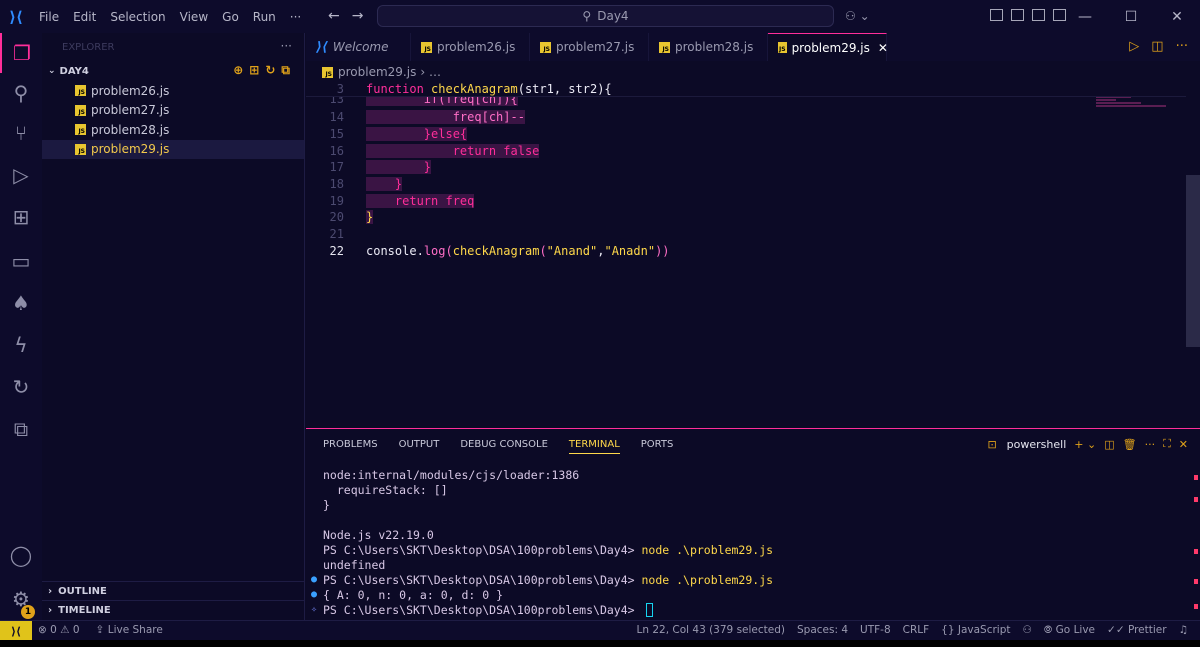  Describe the element at coordinates (605, 16) in the screenshot. I see `command-center-search: ⚲ Day4` at that location.